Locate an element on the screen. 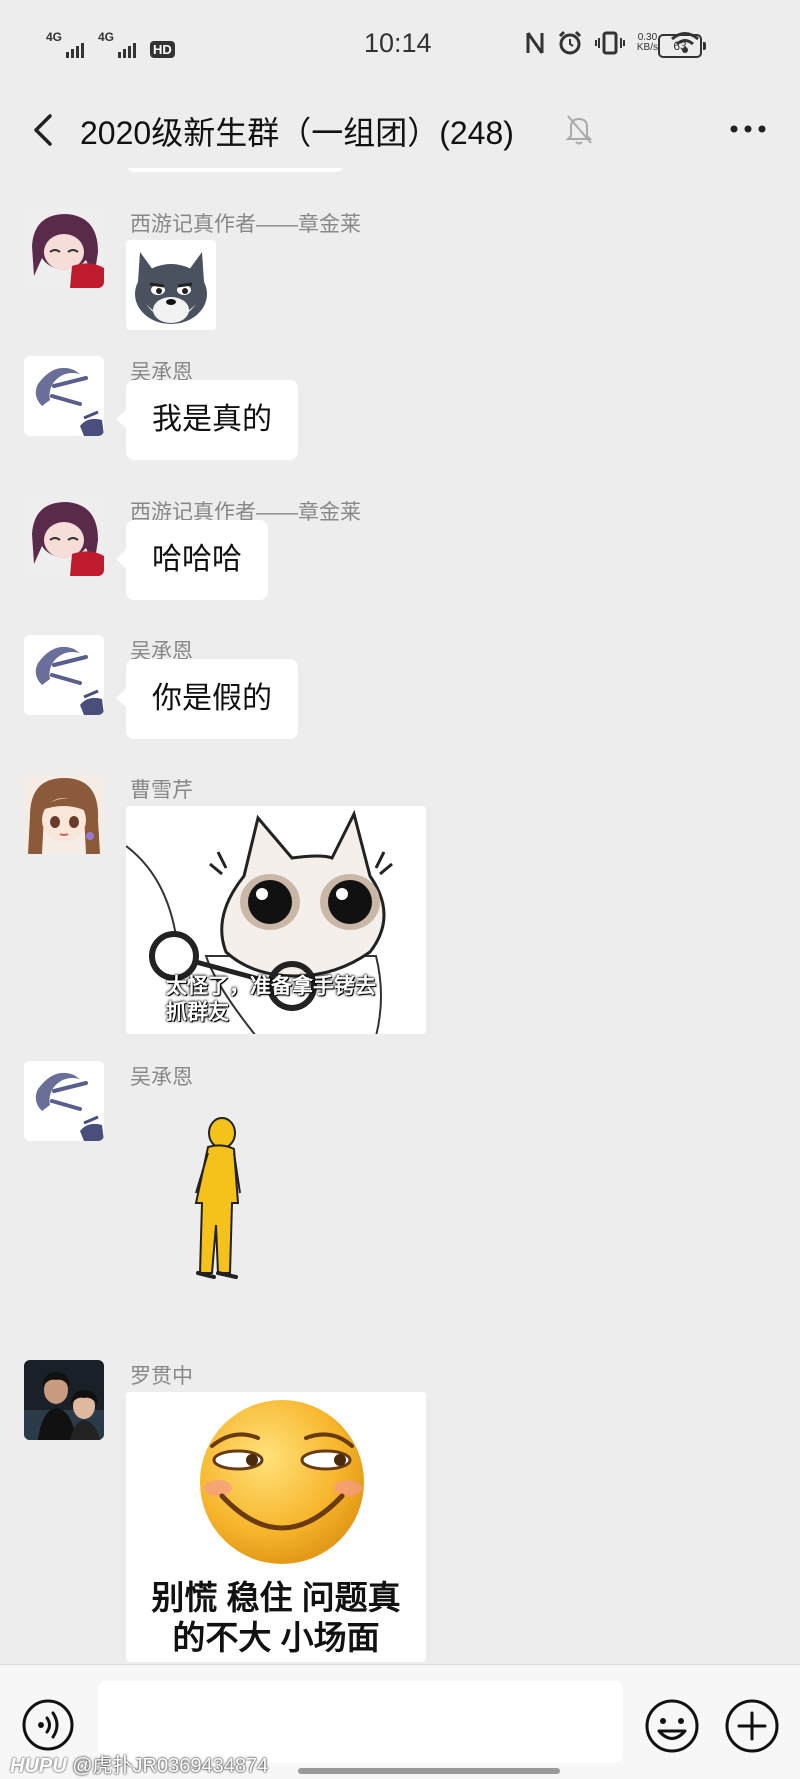 The image size is (800, 1779). yellow-figure-sticker is located at coordinates (276, 1203).